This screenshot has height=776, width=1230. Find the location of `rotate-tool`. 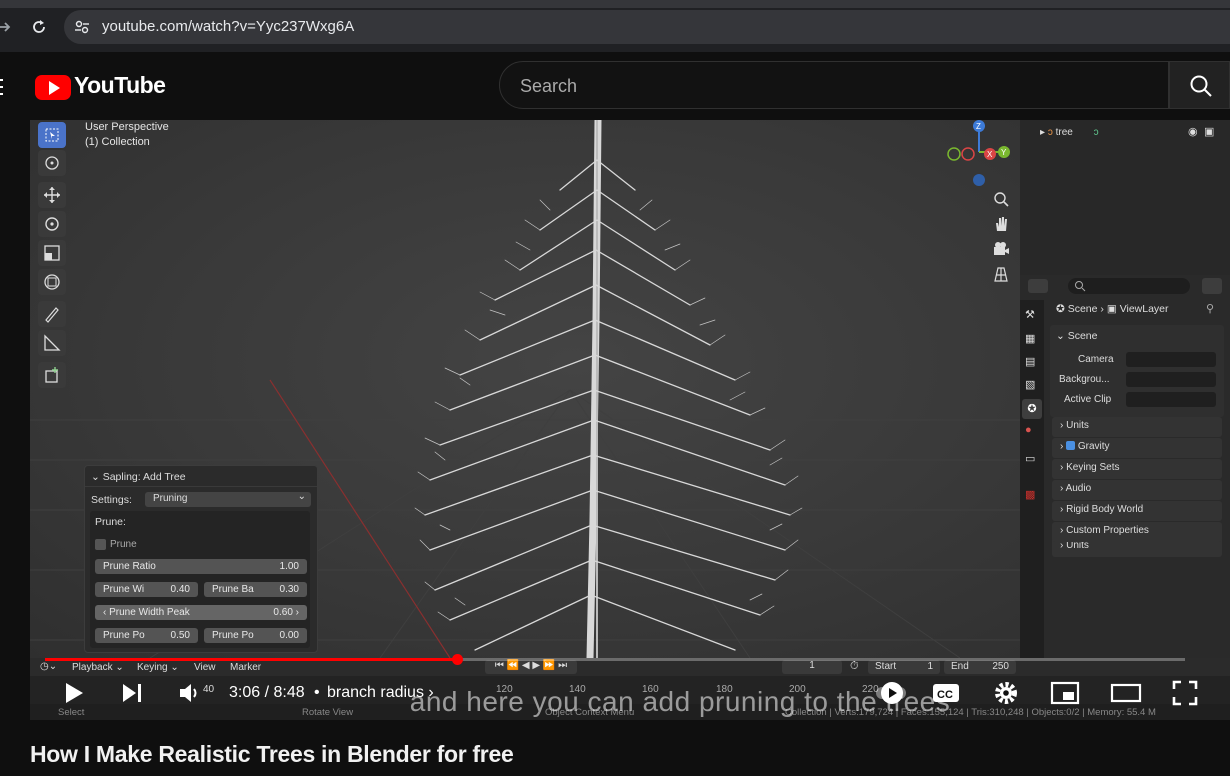

rotate-tool is located at coordinates (52, 224).